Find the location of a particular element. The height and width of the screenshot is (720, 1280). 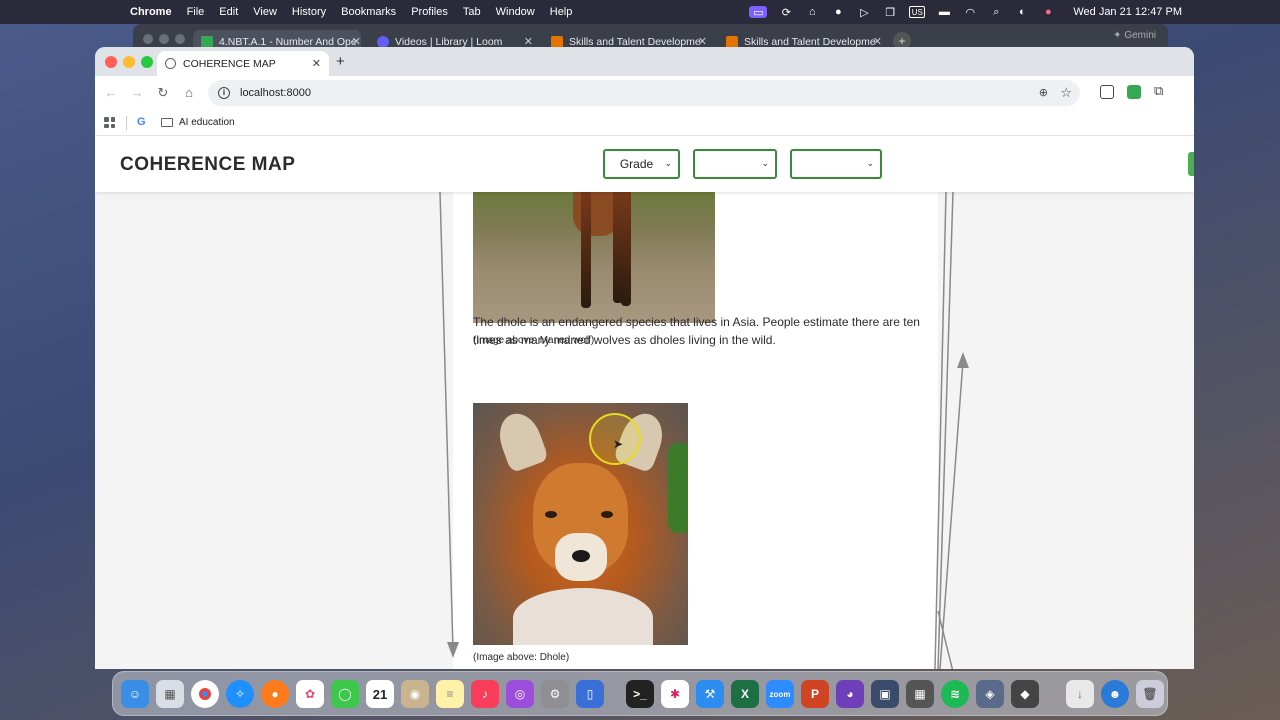

wifi-icon: ◠ is located at coordinates (970, 12).